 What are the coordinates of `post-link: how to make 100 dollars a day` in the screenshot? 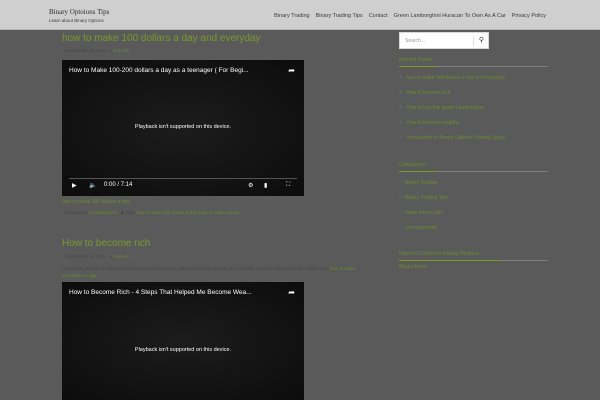 It's located at (96, 202).